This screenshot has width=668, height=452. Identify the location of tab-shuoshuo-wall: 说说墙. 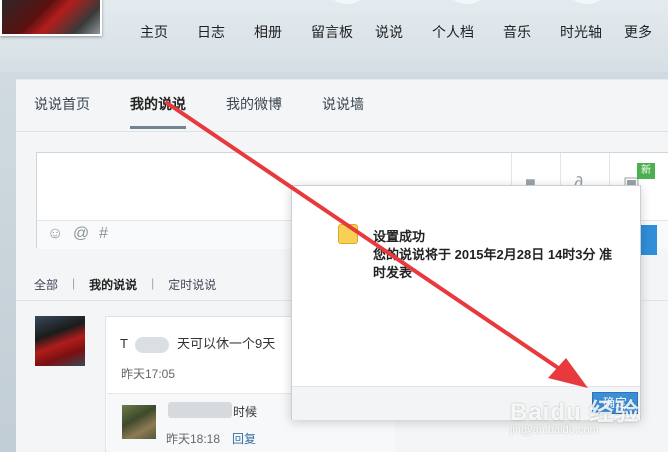
(343, 111).